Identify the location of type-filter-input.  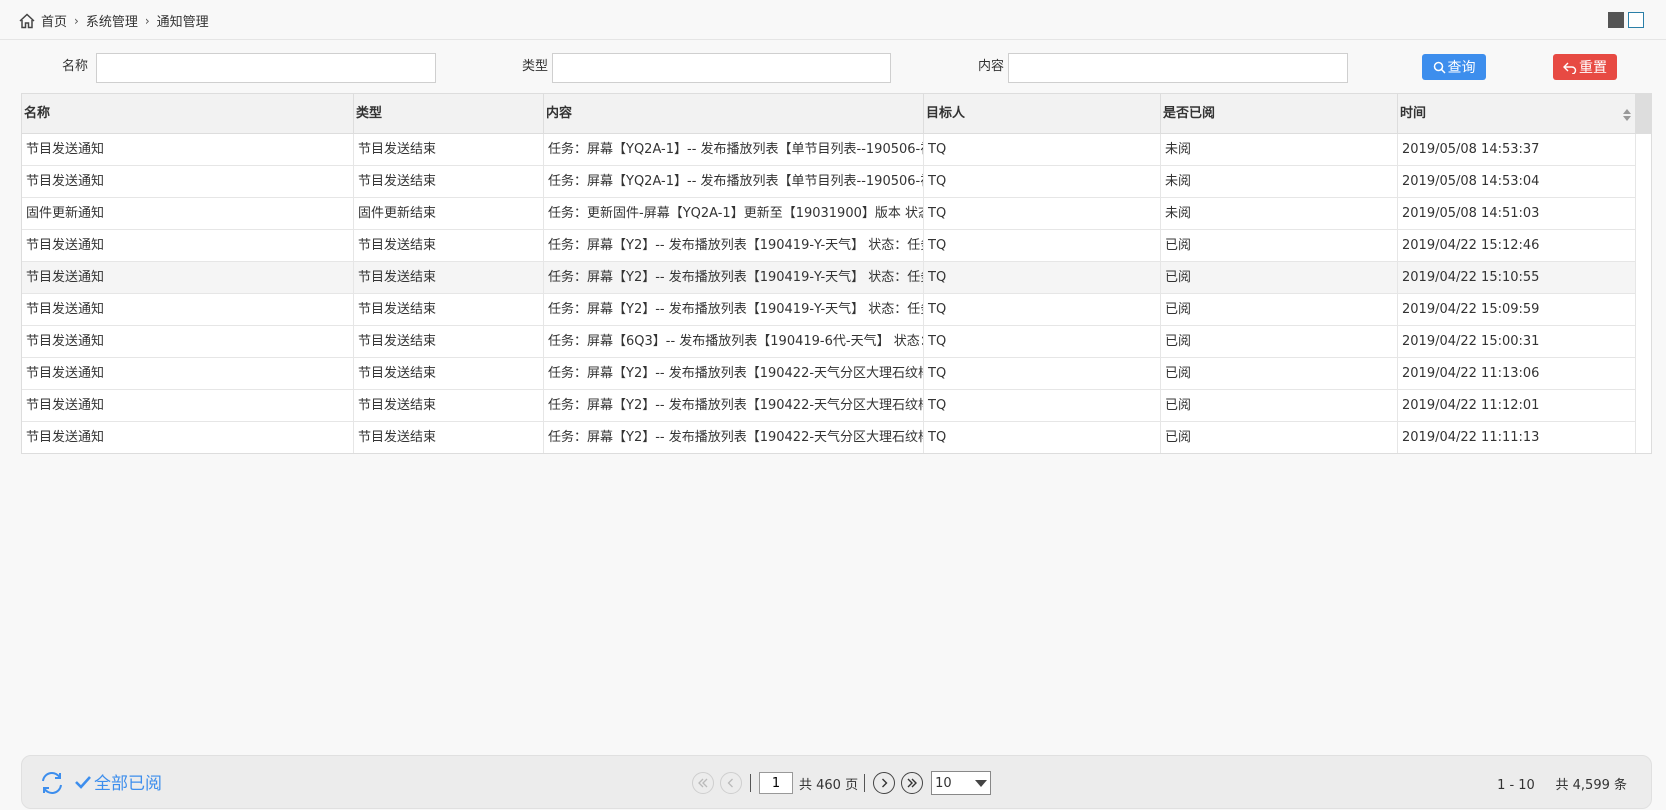
(721, 68).